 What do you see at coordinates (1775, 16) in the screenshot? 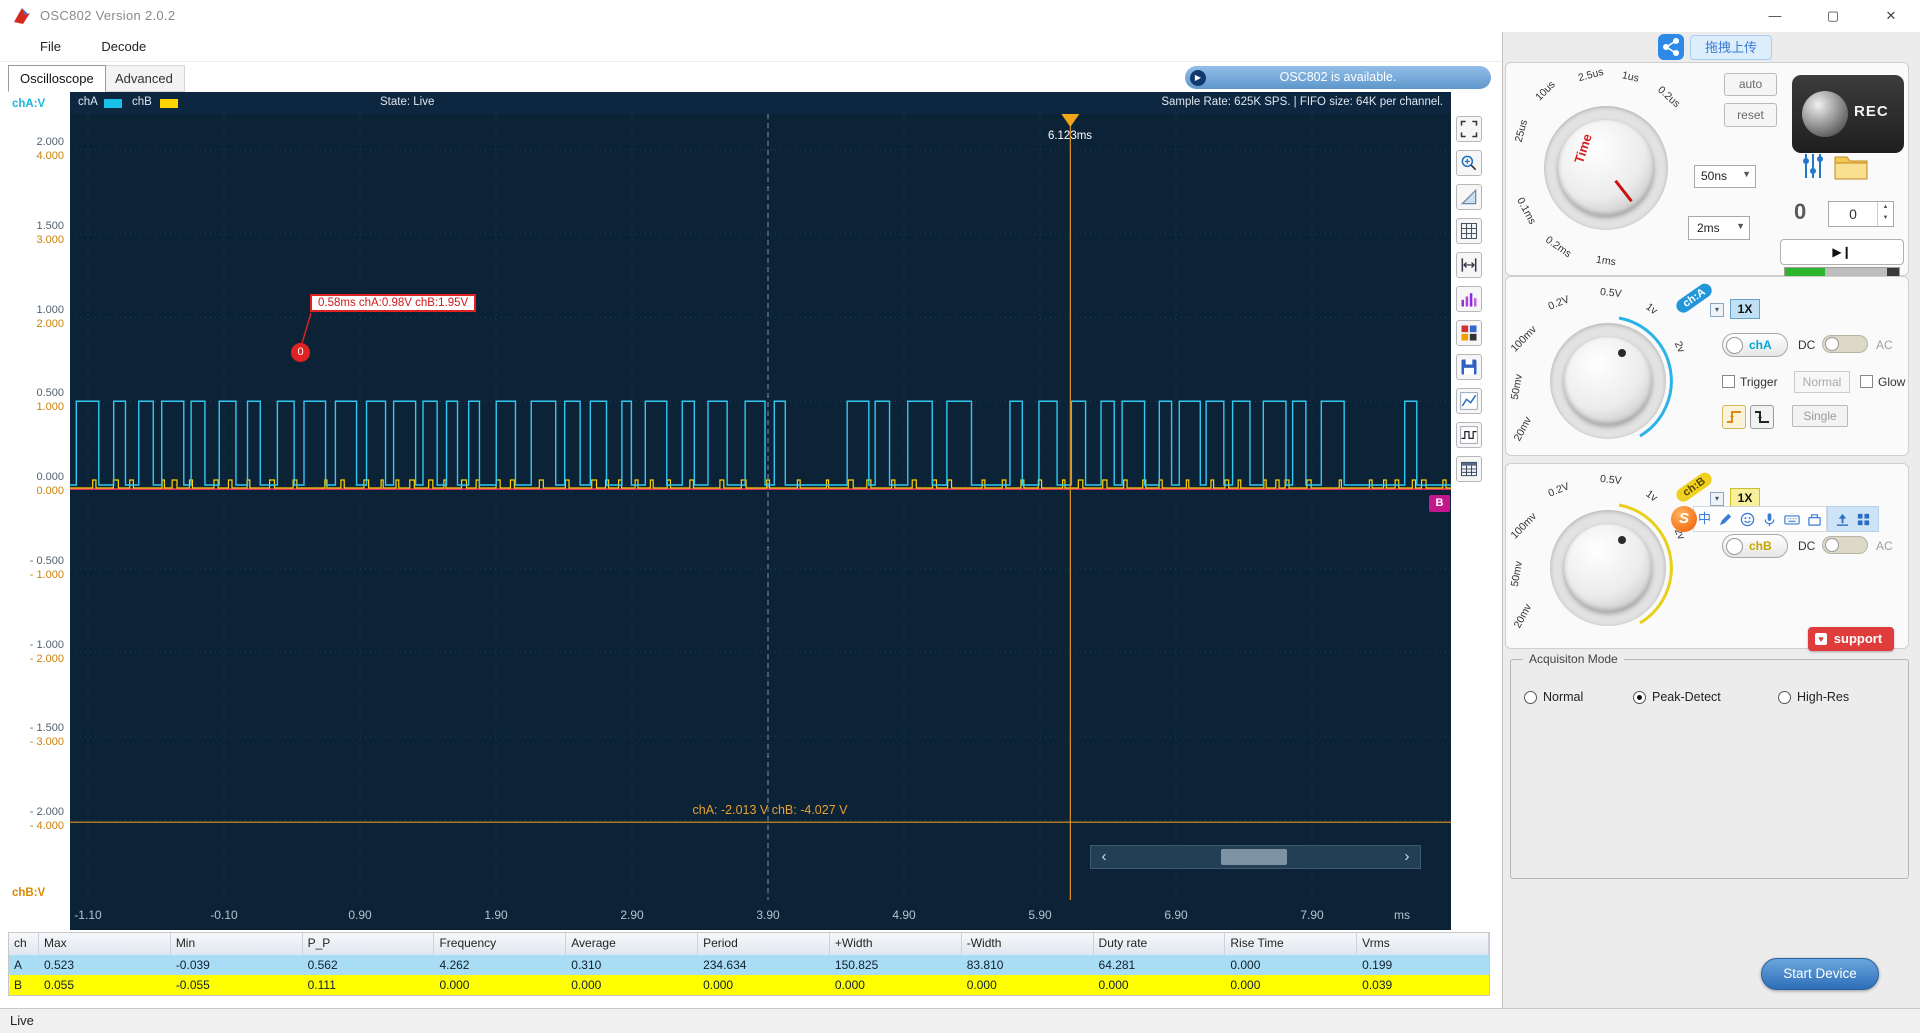
I see `minimize-icon: —` at bounding box center [1775, 16].